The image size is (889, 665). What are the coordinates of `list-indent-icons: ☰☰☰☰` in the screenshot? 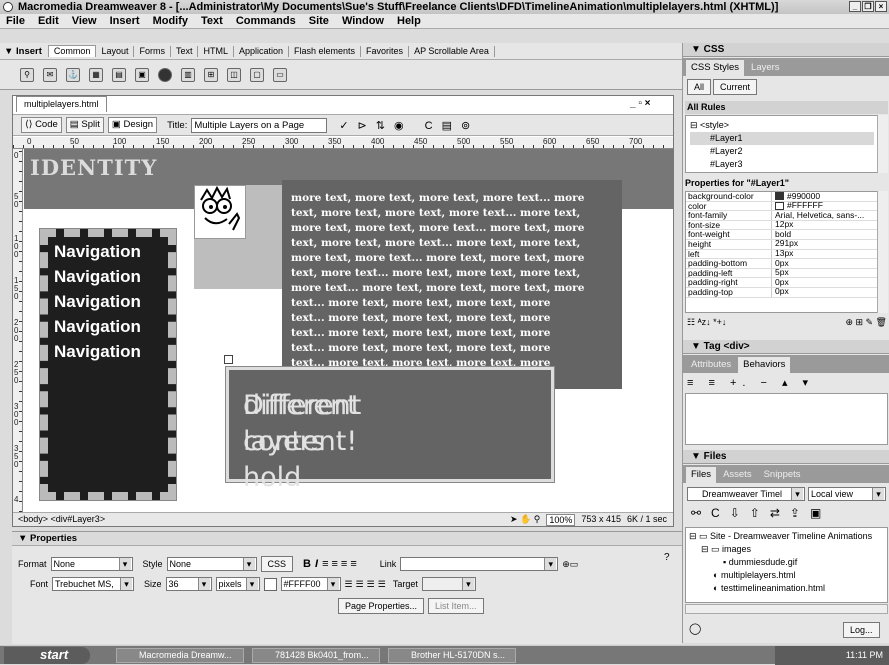 It's located at (367, 584).